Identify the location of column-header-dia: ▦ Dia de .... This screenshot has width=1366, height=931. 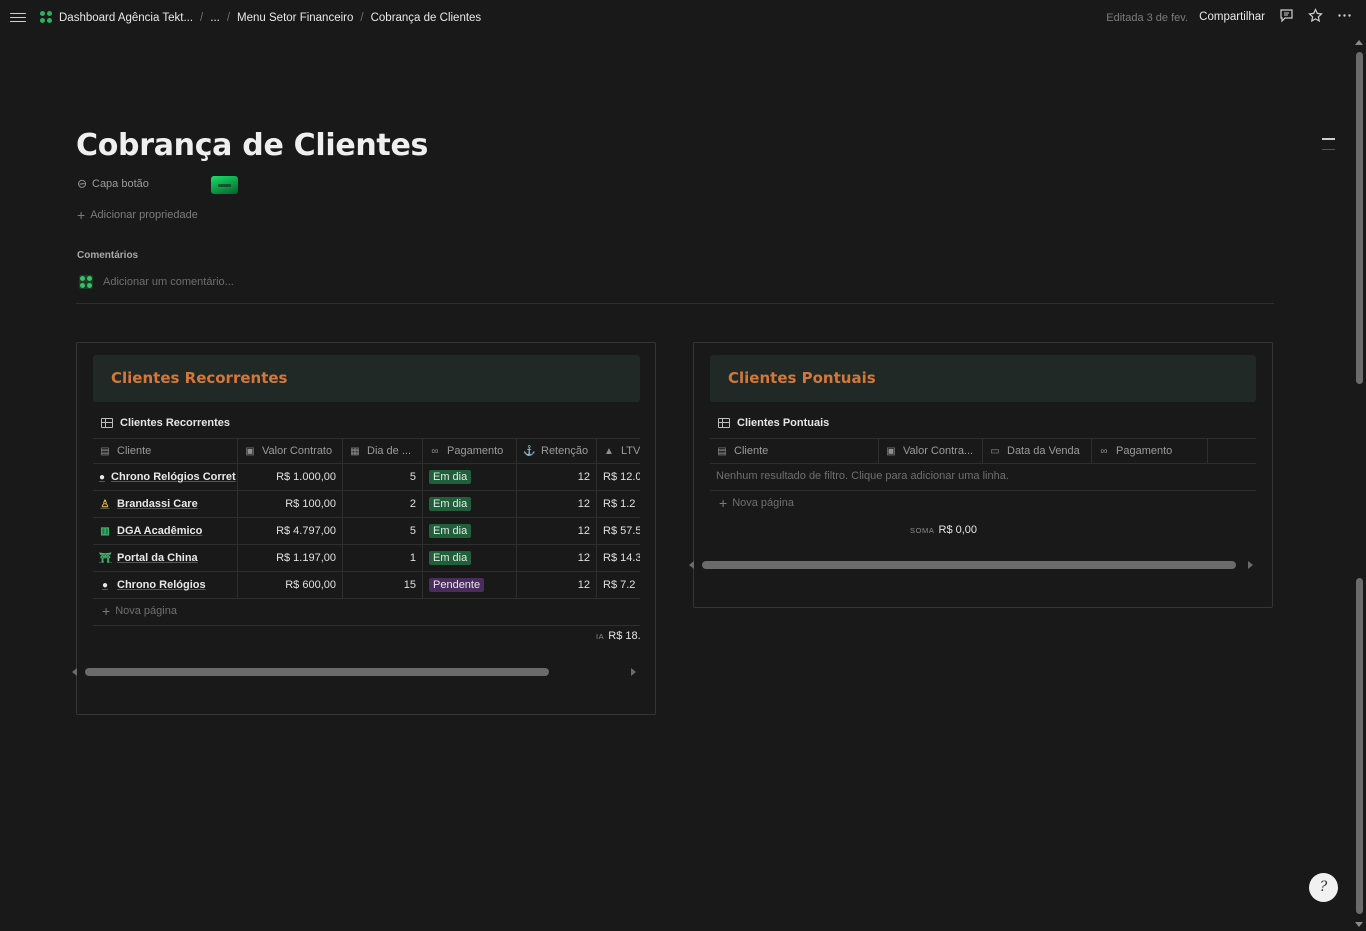
(383, 451).